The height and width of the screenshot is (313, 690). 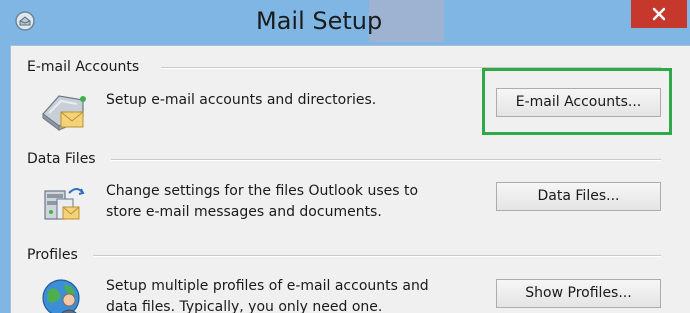 What do you see at coordinates (241, 100) in the screenshot?
I see `email-accounts-description: Setup e-mail accounts and directories.` at bounding box center [241, 100].